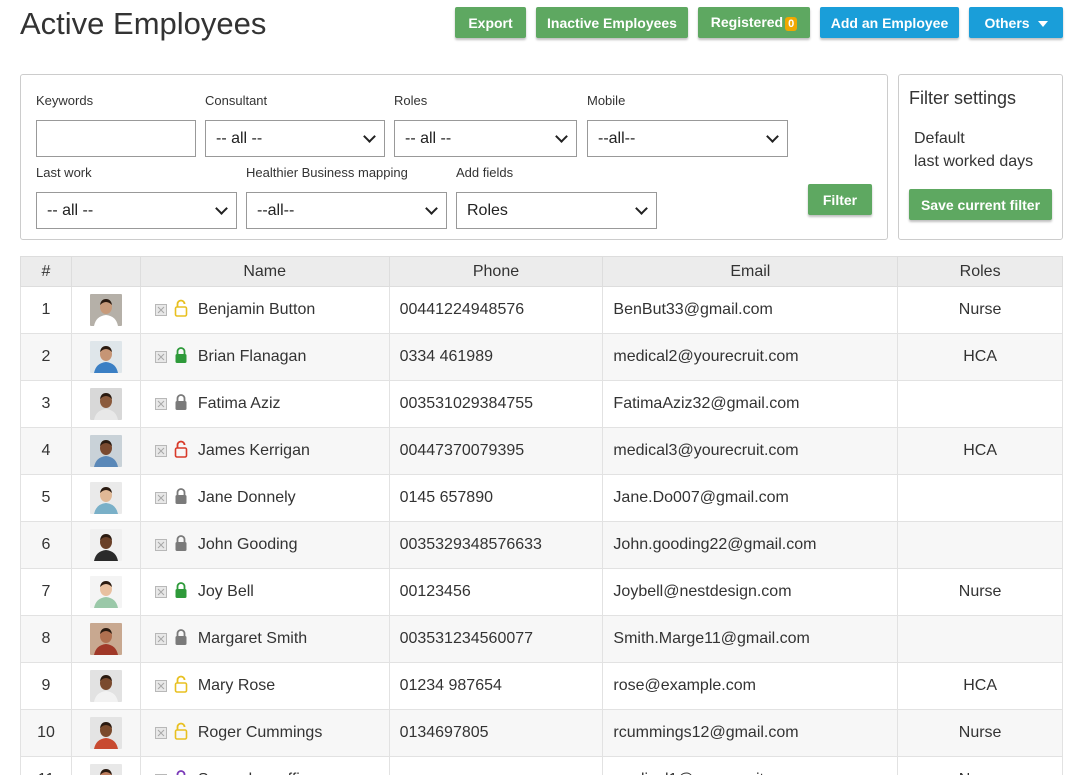  Describe the element at coordinates (750, 451) in the screenshot. I see `email-cell: medical3@yourecruit.com` at that location.